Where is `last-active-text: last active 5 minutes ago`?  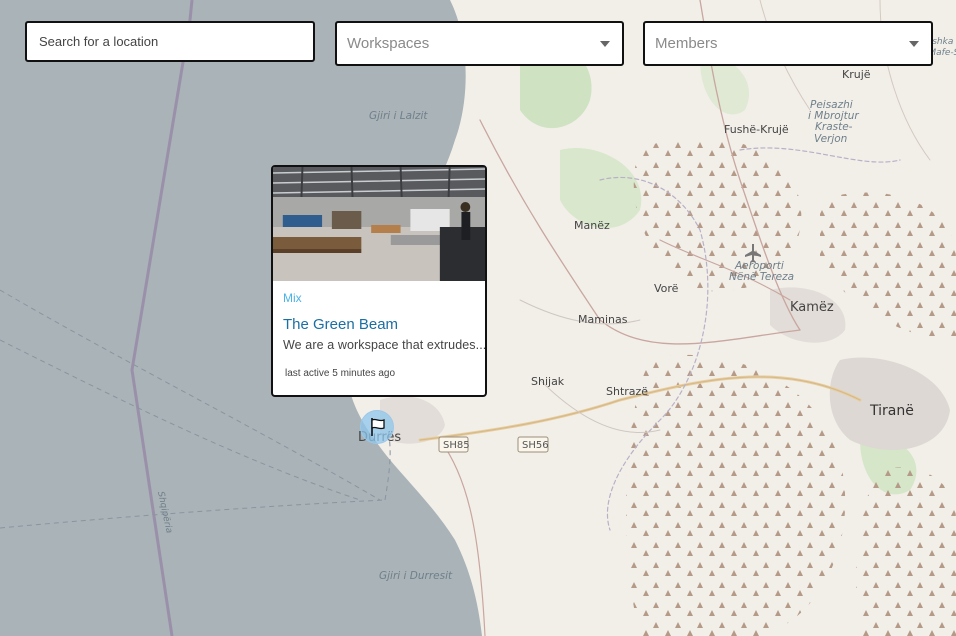 last-active-text: last active 5 minutes ago is located at coordinates (340, 373).